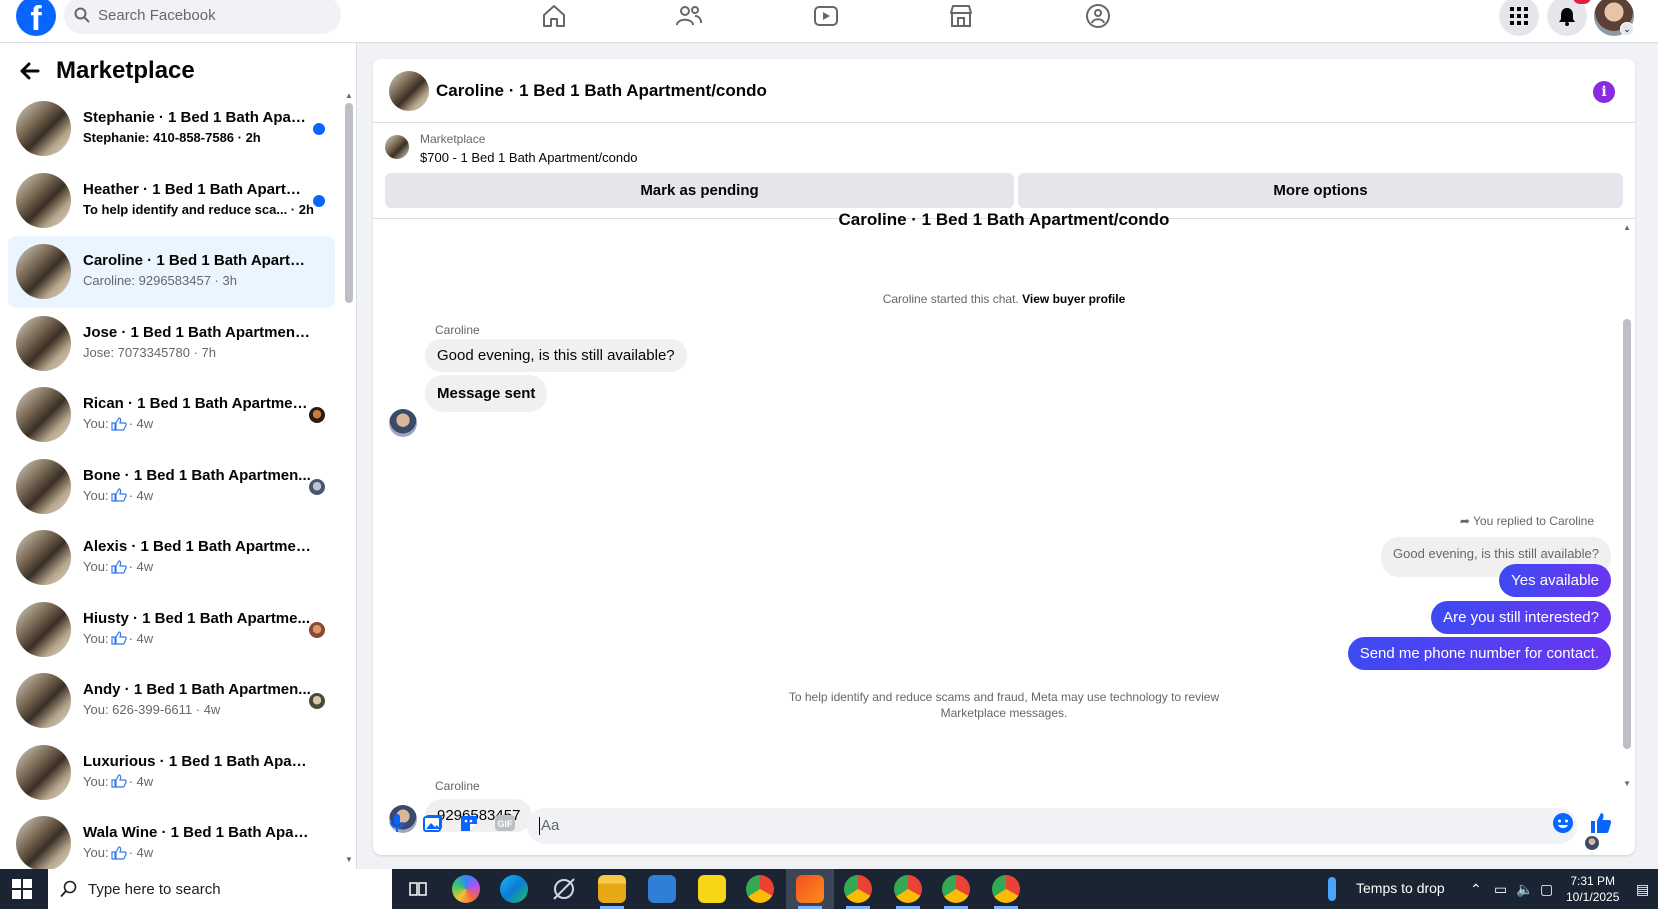 This screenshot has width=1658, height=909. Describe the element at coordinates (612, 889) in the screenshot. I see `file-explorer-icon` at that location.